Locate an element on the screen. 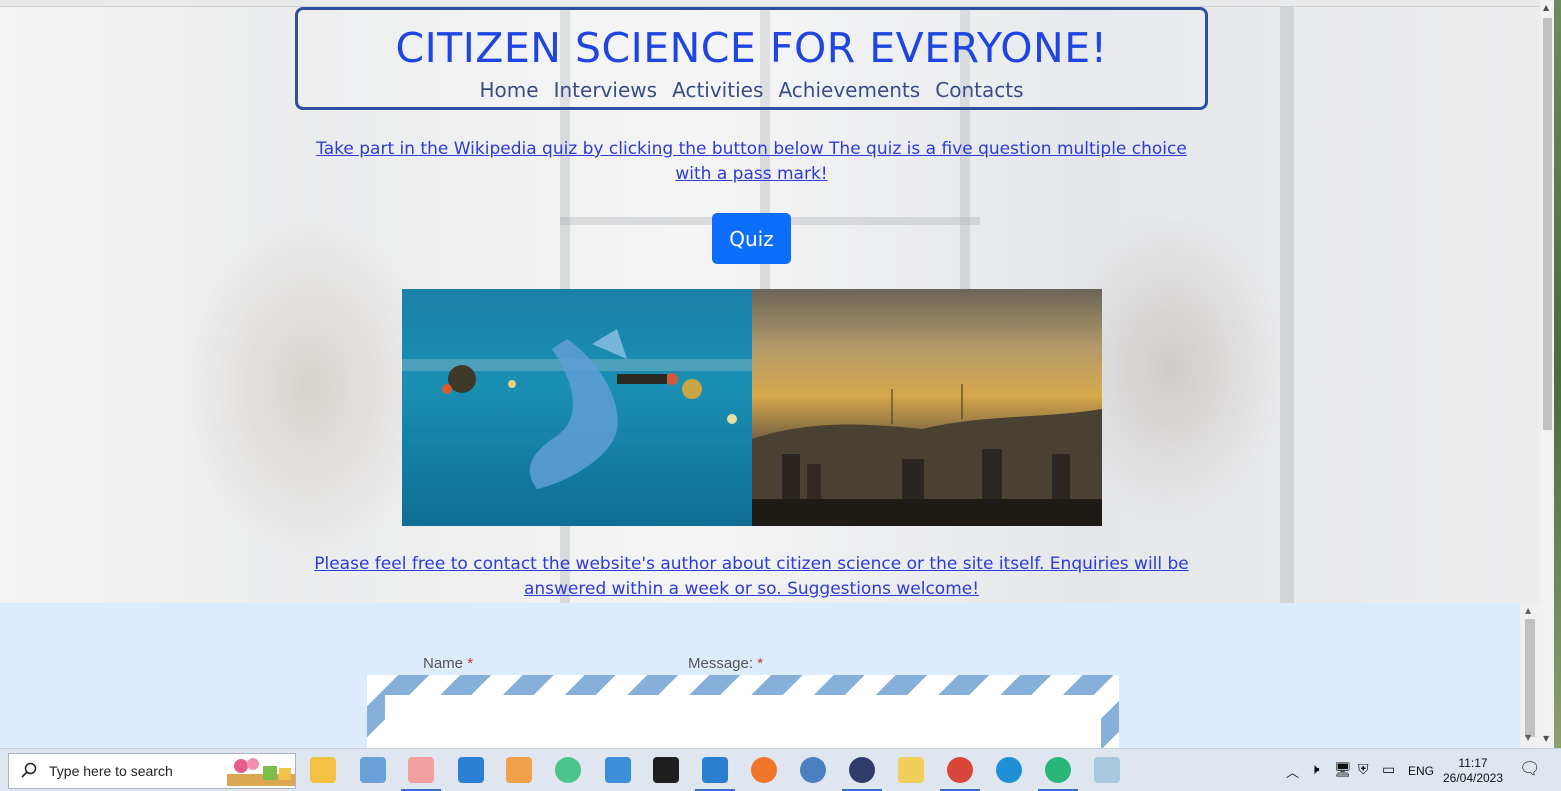 The width and height of the screenshot is (1561, 791). form-scrollbar: ▲ ▼ is located at coordinates (1530, 675).